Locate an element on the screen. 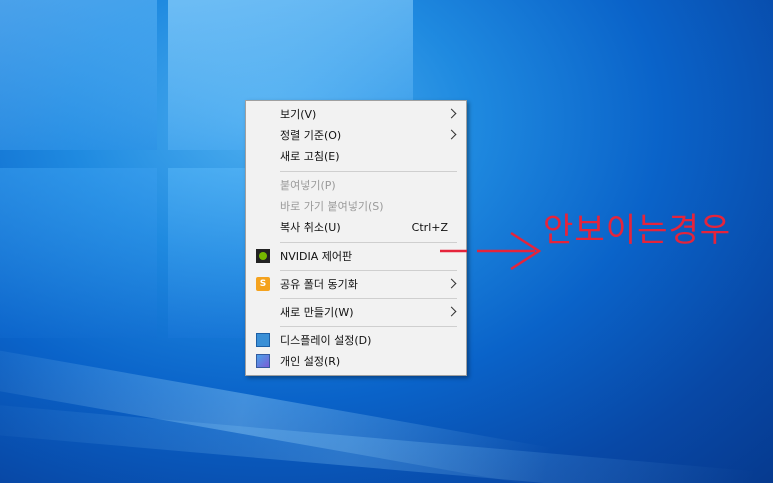 The image size is (773, 483). menu-item-nvidia-control-panel: NVIDIA 제어판 is located at coordinates (356, 256).